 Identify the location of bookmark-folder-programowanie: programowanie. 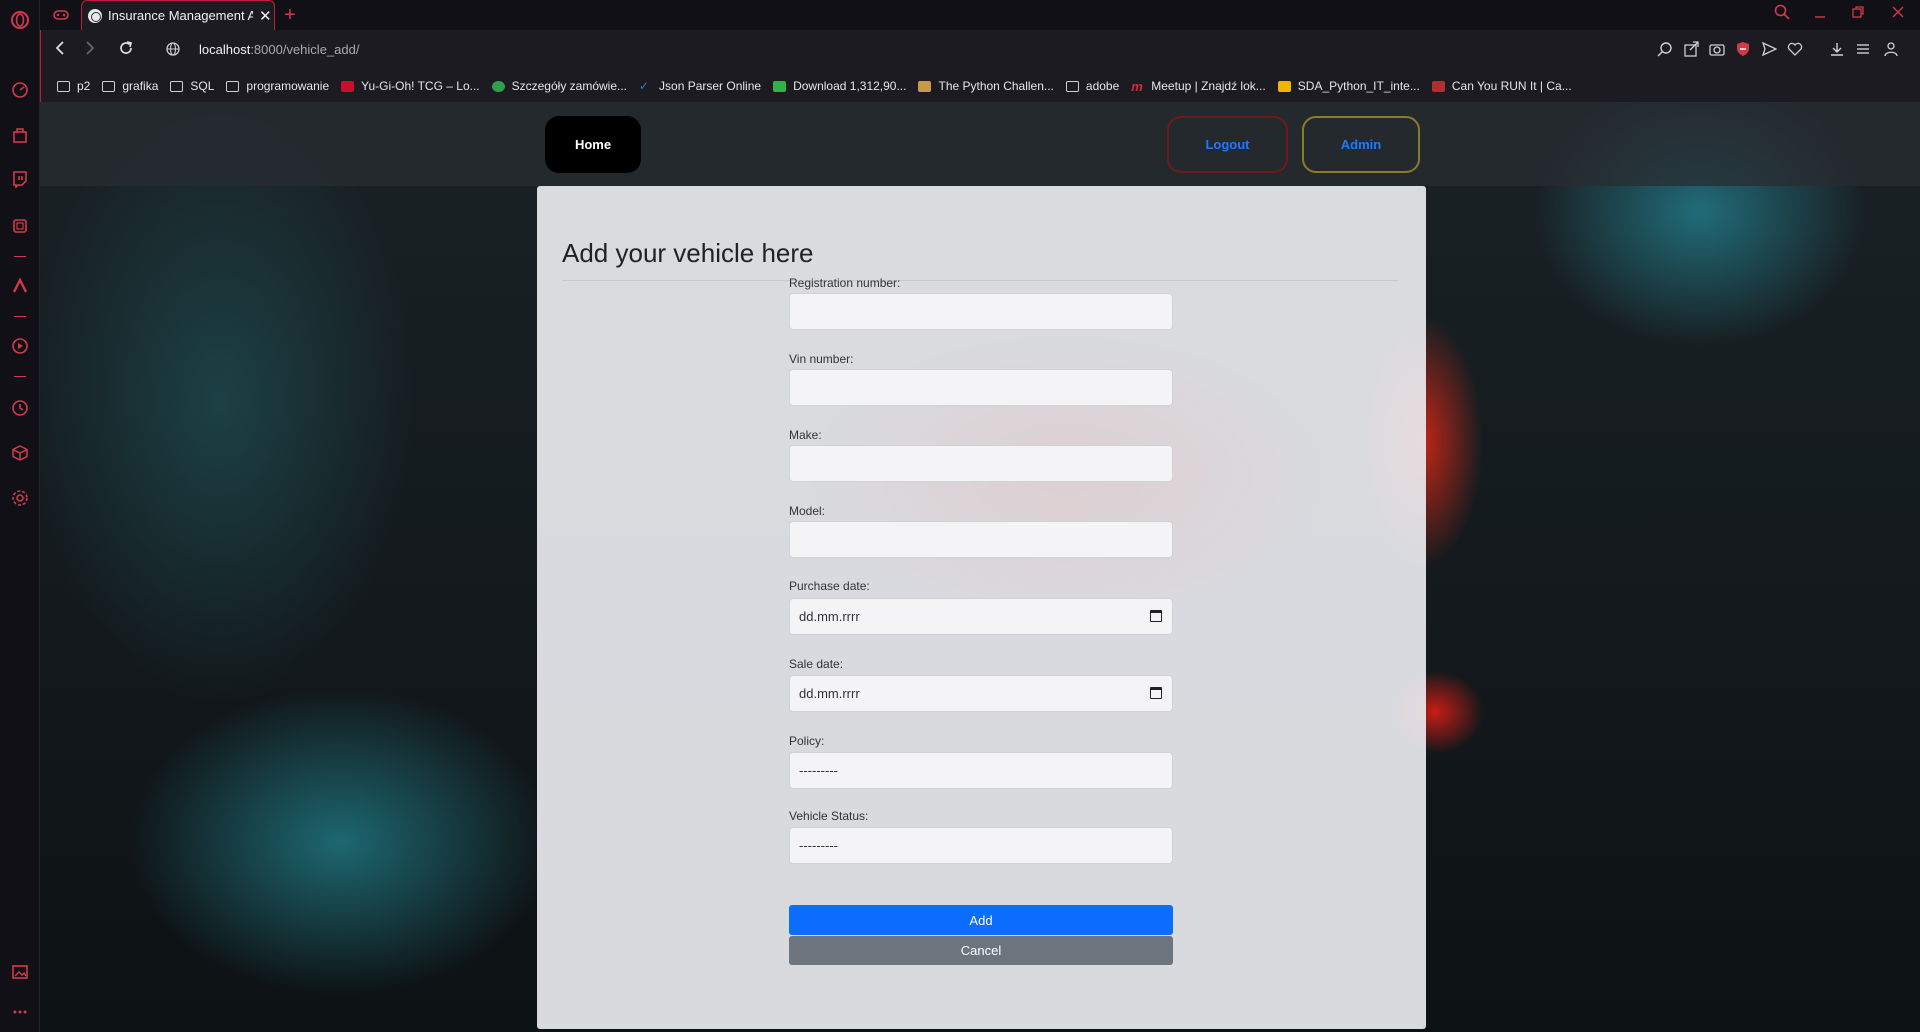
(277, 86).